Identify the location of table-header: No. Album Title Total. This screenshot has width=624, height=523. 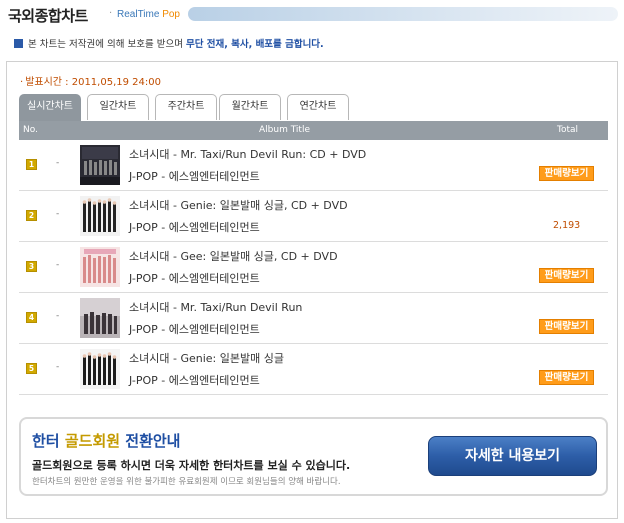
(313, 130).